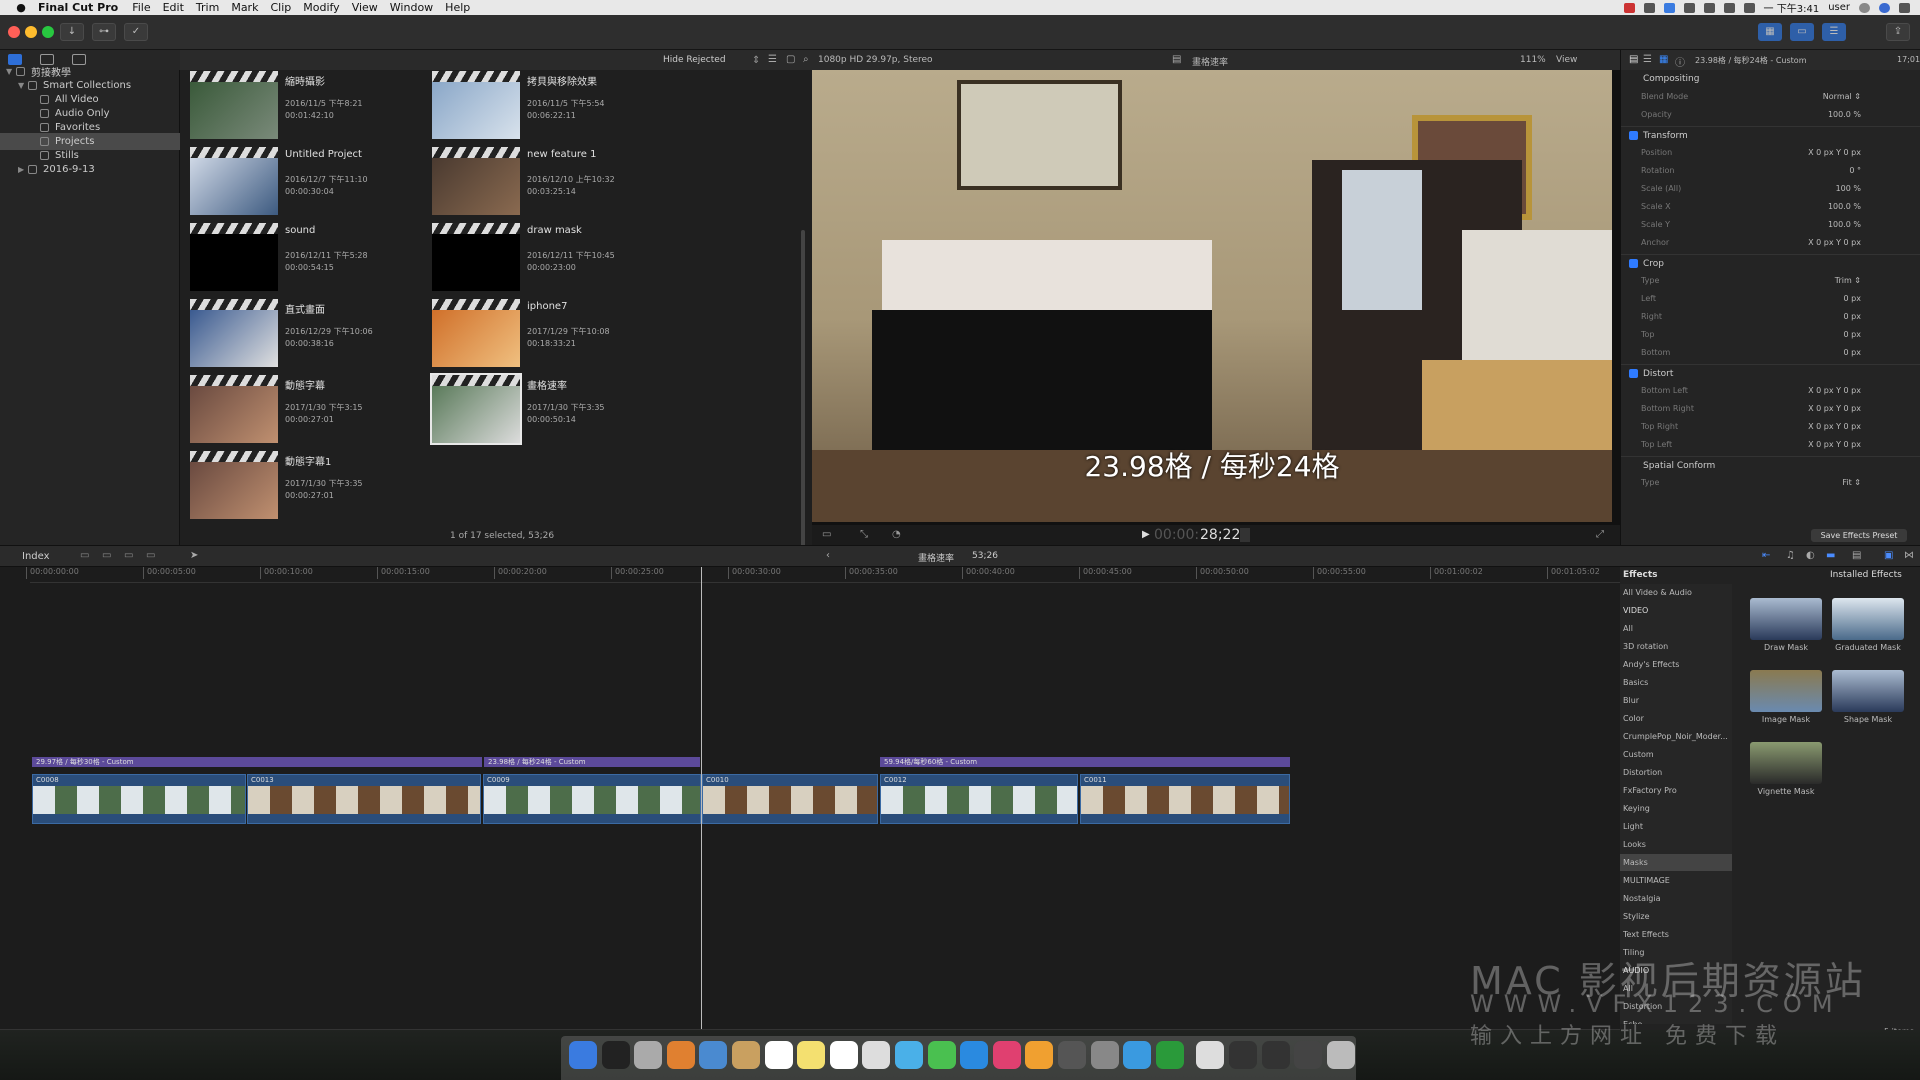  Describe the element at coordinates (207, 7) in the screenshot. I see `menu-item: Trim` at that location.